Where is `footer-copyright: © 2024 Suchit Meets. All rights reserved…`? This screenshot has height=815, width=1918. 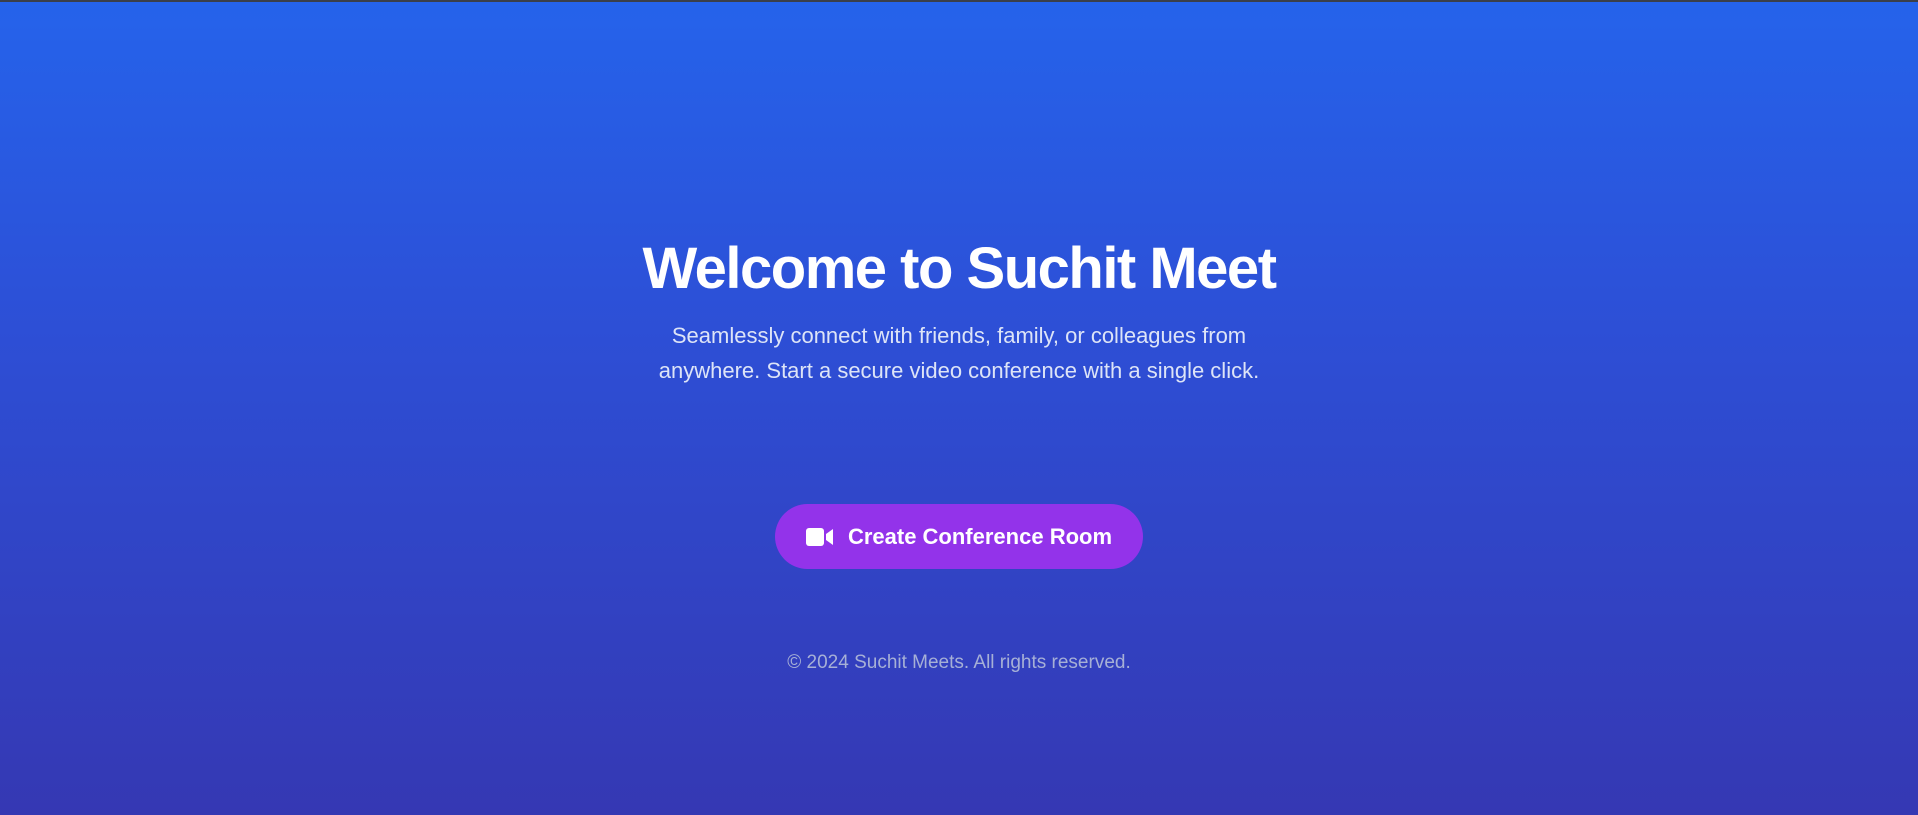
footer-copyright: © 2024 Suchit Meets. All rights reserved… is located at coordinates (959, 662).